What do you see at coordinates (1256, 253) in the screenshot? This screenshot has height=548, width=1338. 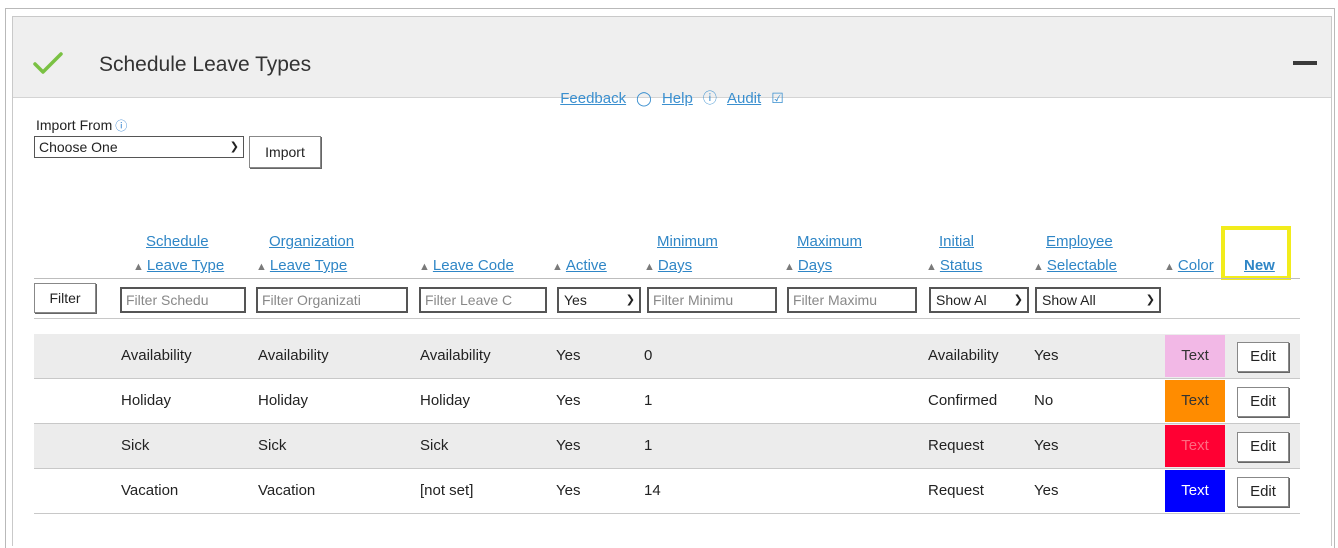 I see `new-highlight-box` at bounding box center [1256, 253].